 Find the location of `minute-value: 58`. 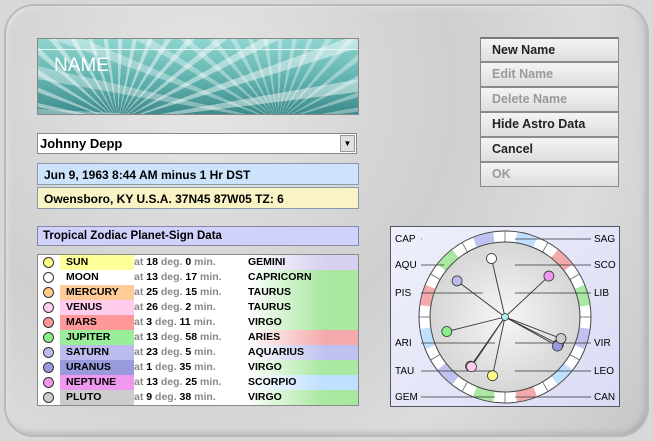

minute-value: 58 is located at coordinates (191, 337).